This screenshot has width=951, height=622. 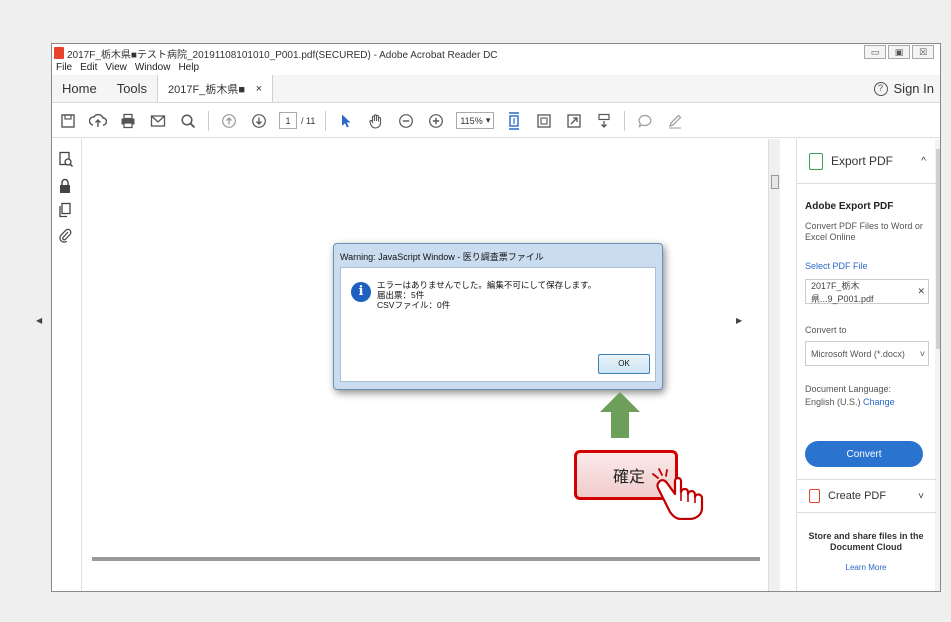 I want to click on select-pdf-link: Select PDF File, so click(x=836, y=266).